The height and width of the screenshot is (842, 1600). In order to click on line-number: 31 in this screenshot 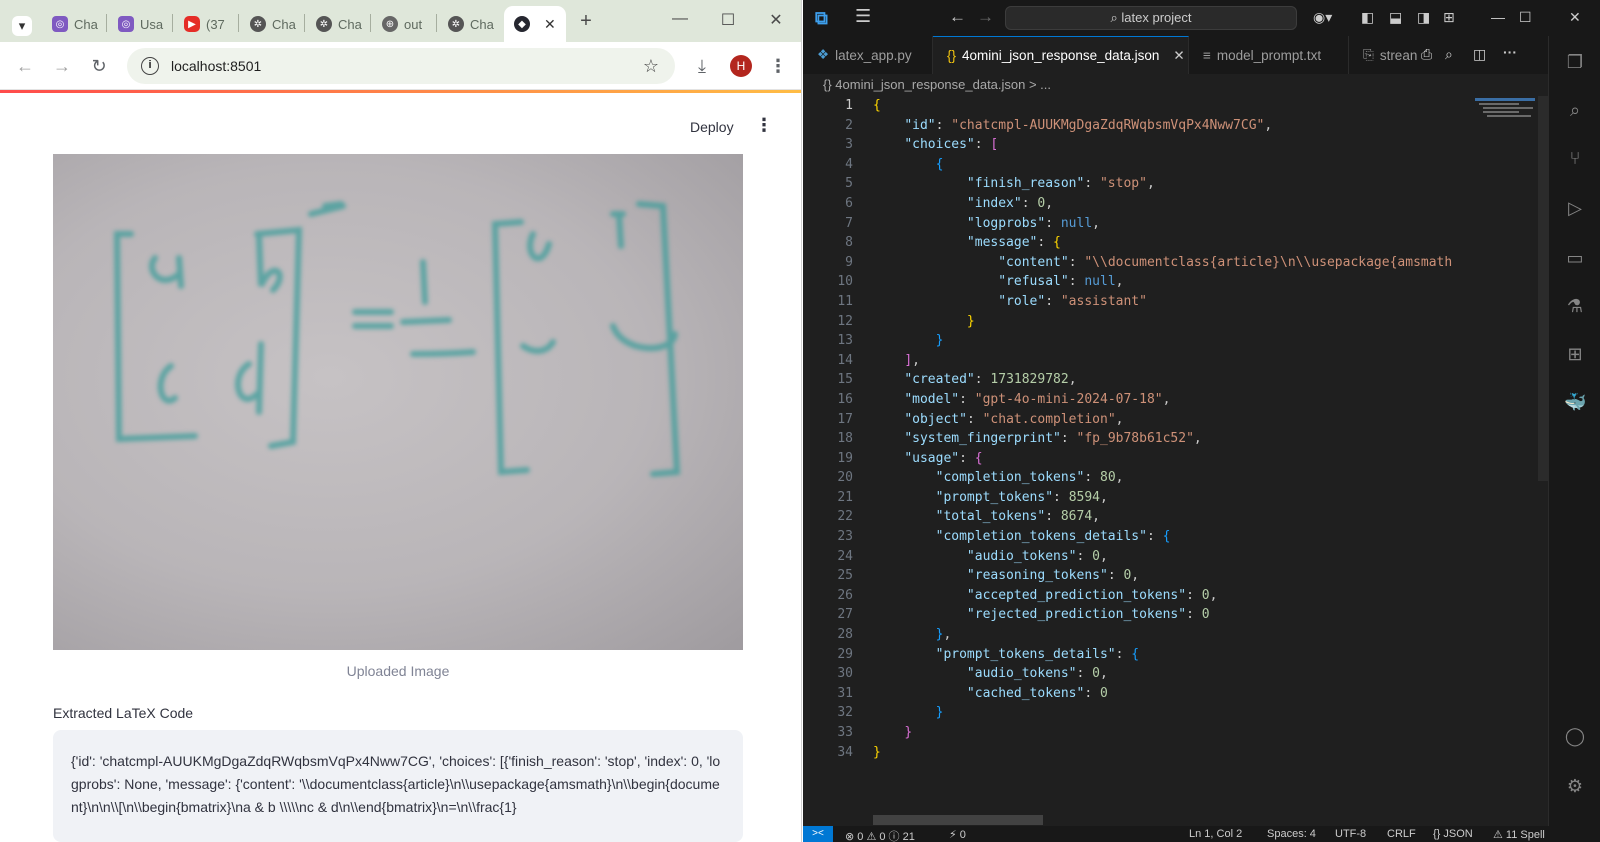, I will do `click(845, 693)`.